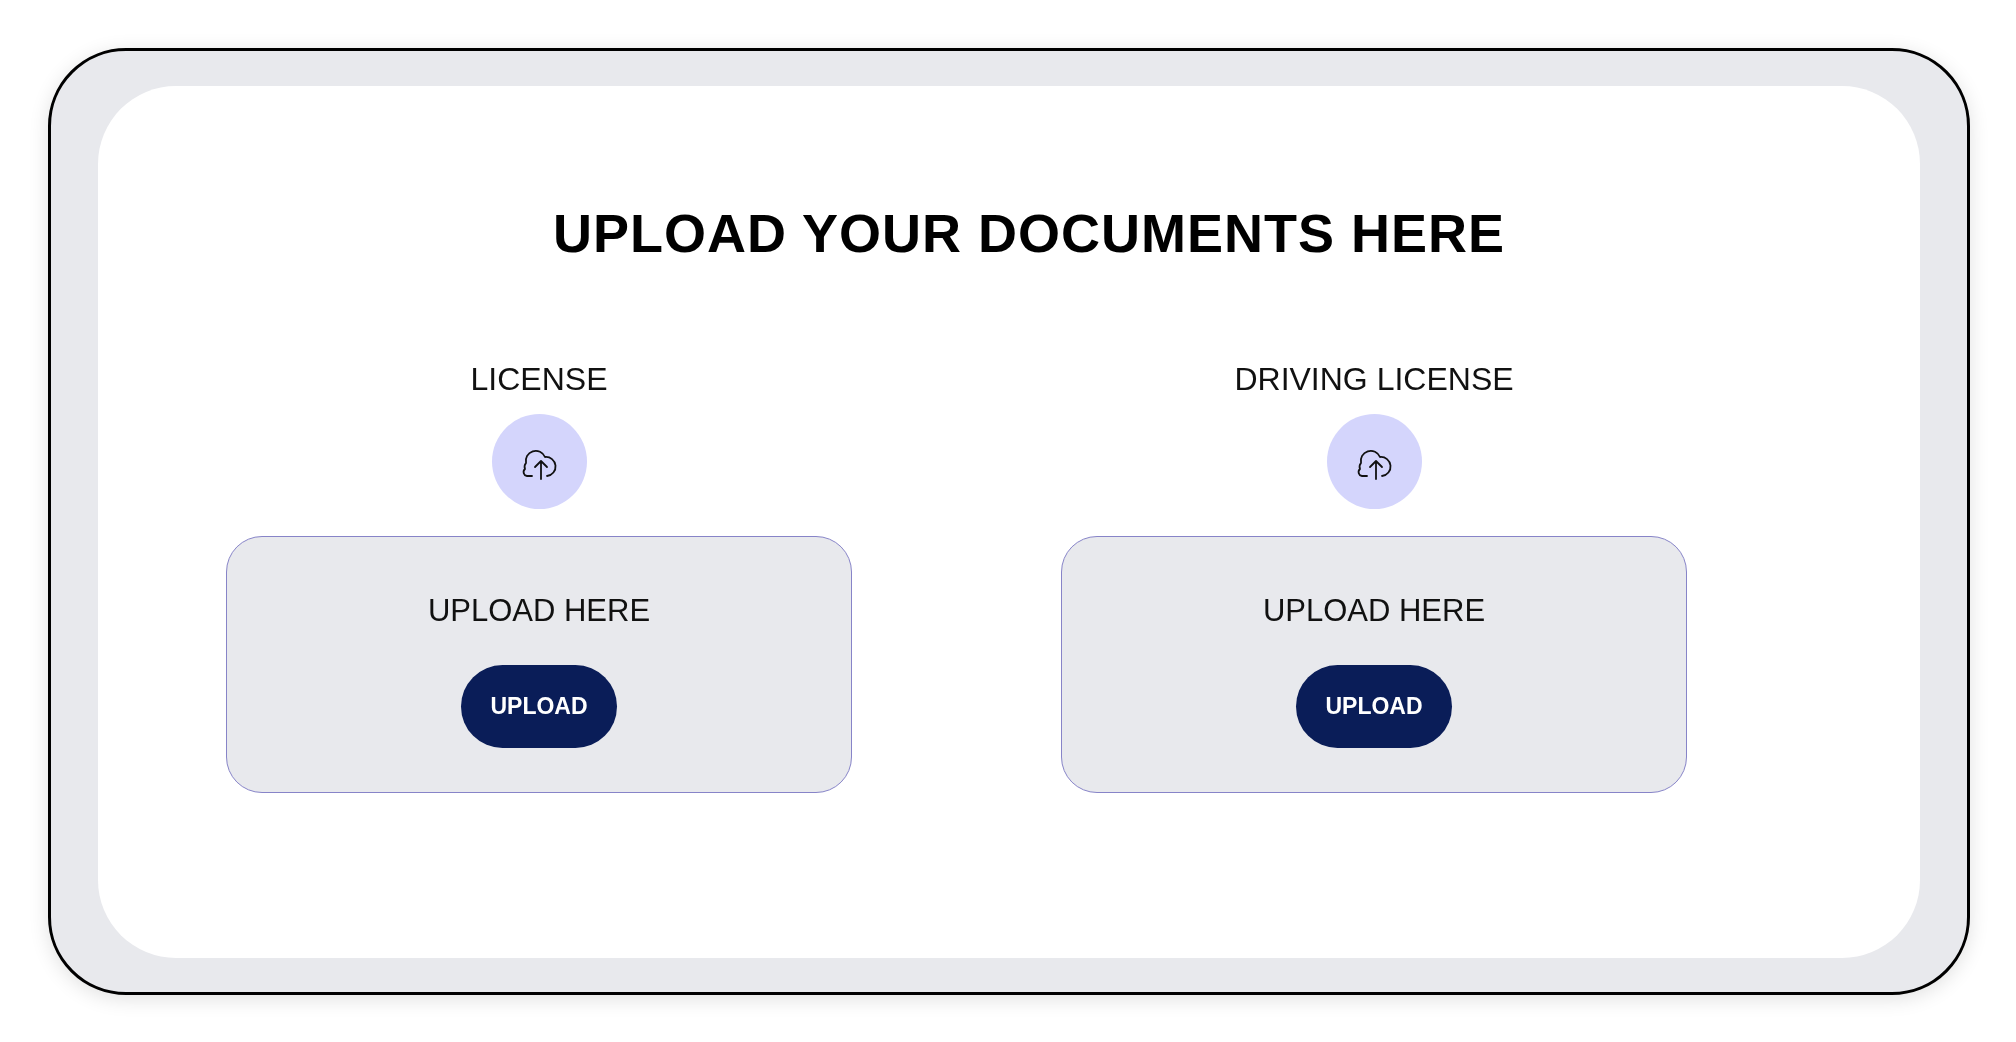  What do you see at coordinates (1029, 233) in the screenshot?
I see `page-title: UPLOAD YOUR DOCUMENTS HERE` at bounding box center [1029, 233].